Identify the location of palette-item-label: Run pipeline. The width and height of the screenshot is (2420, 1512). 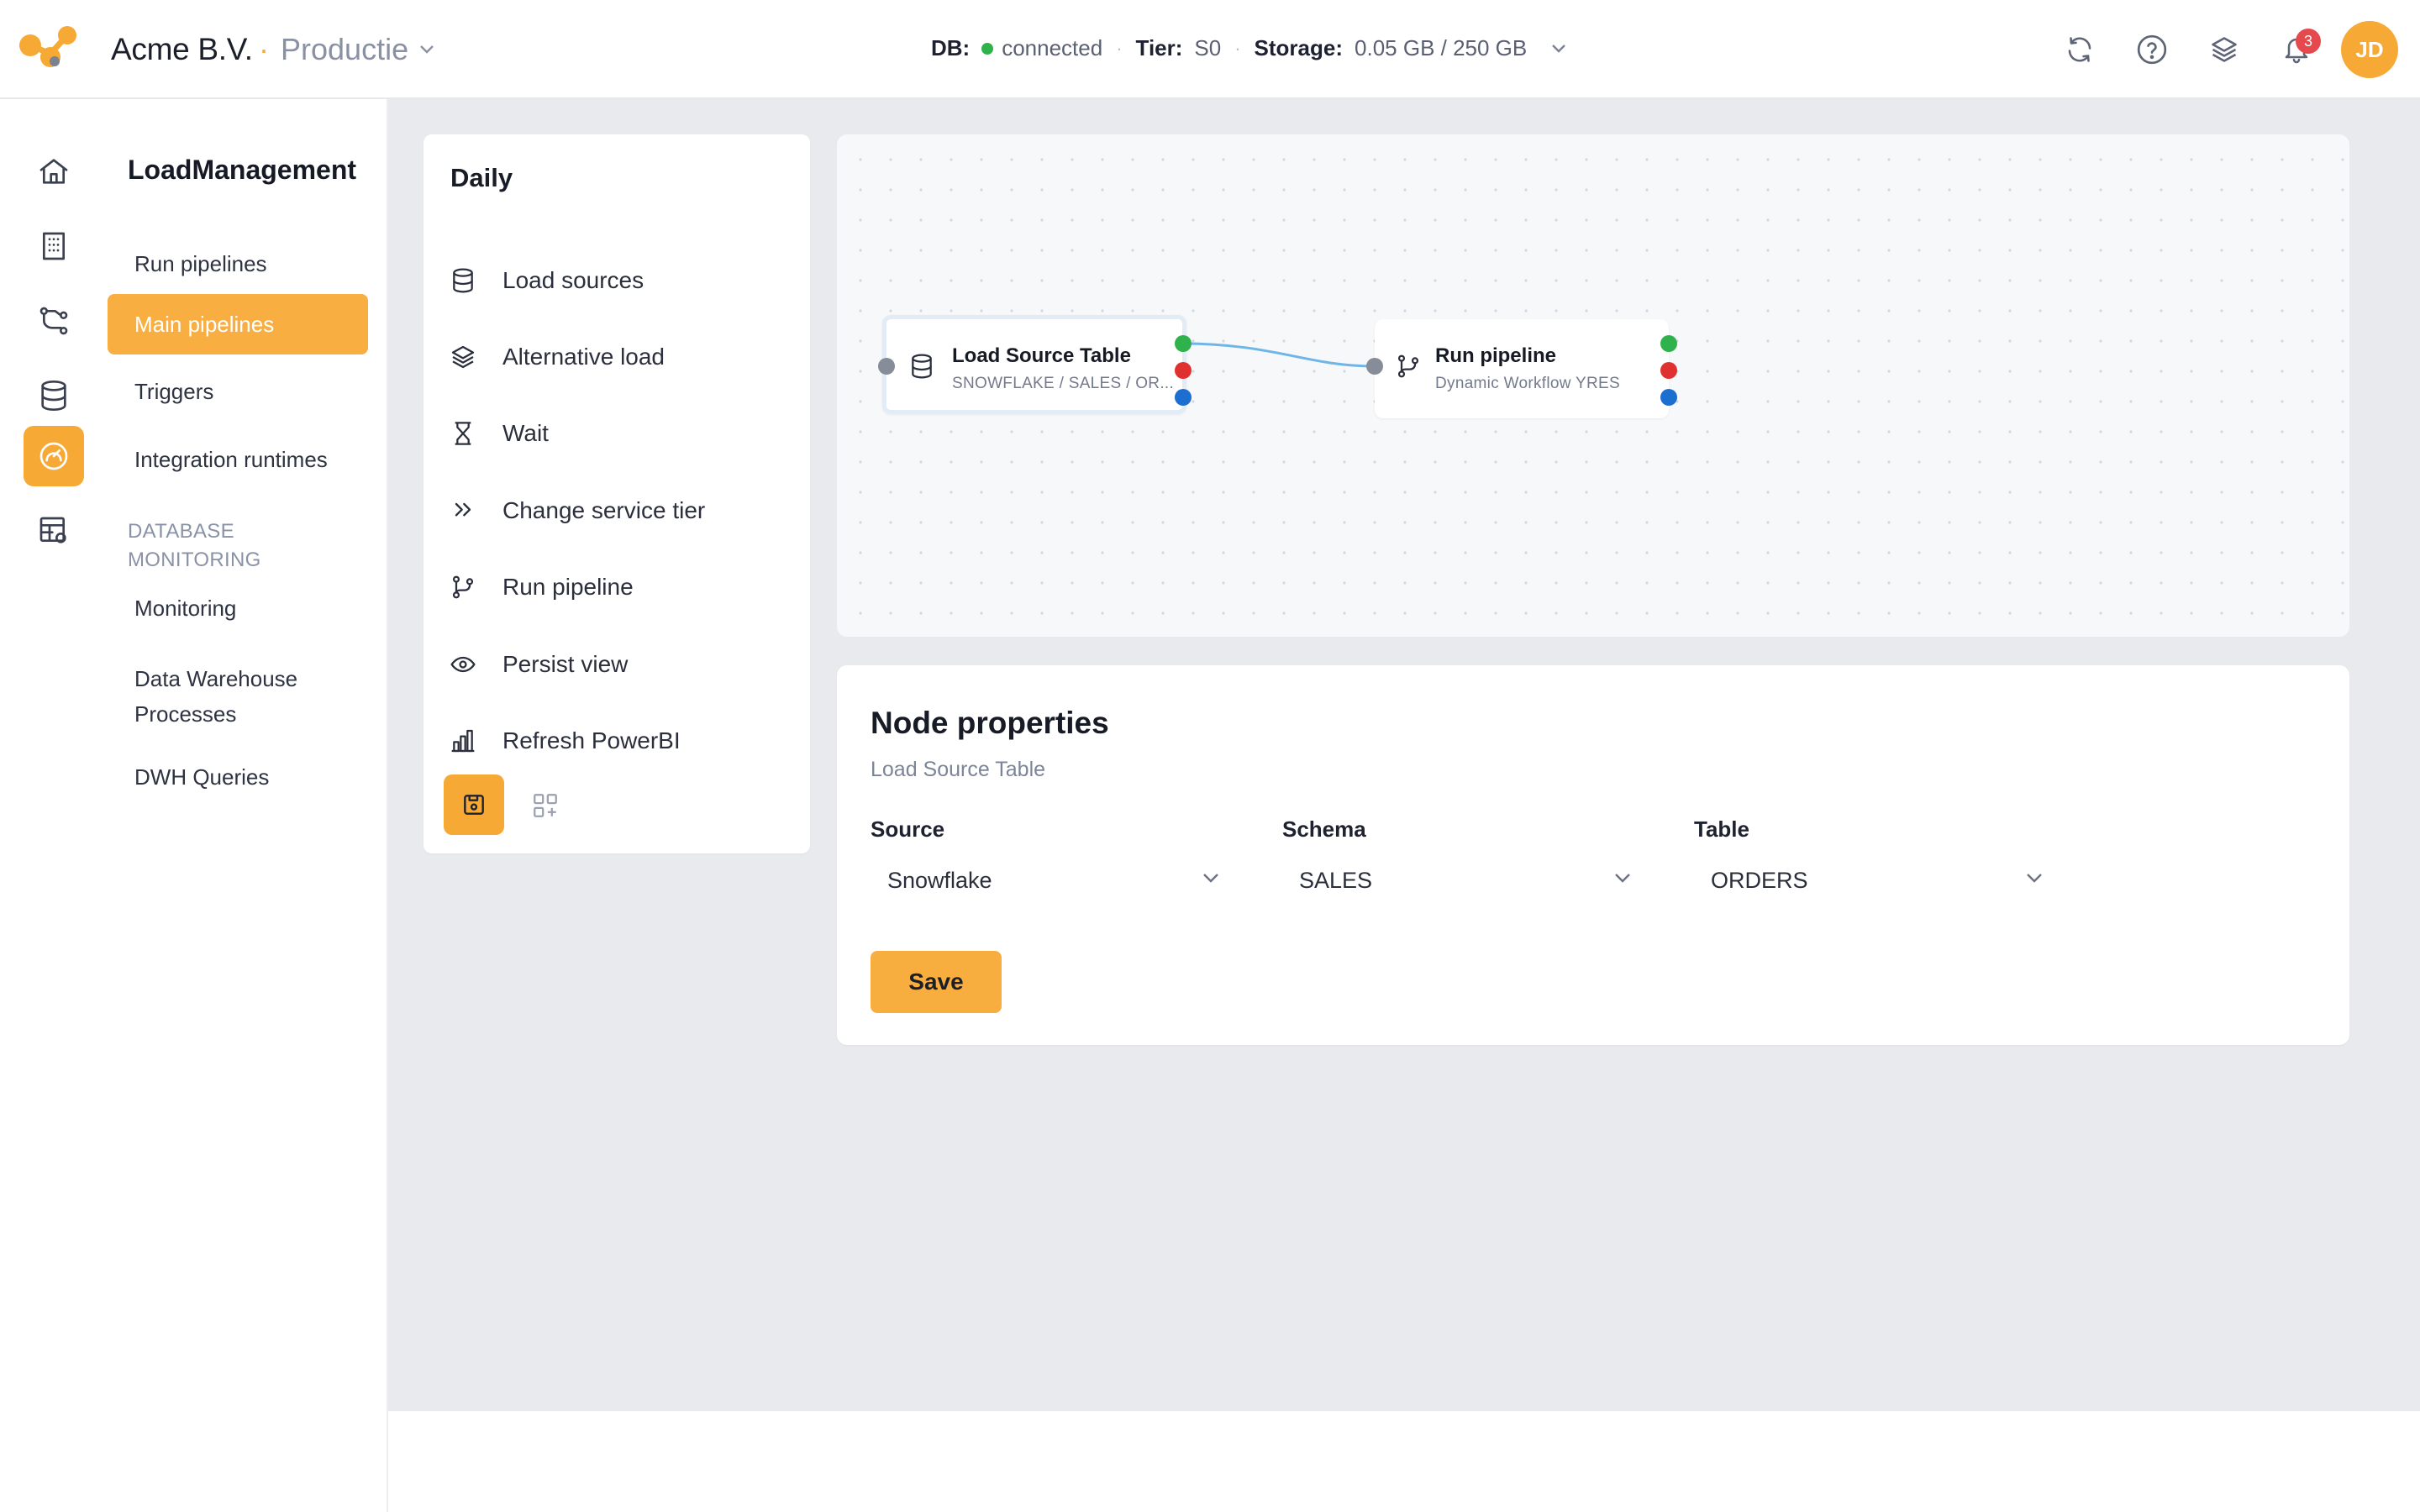
(568, 587).